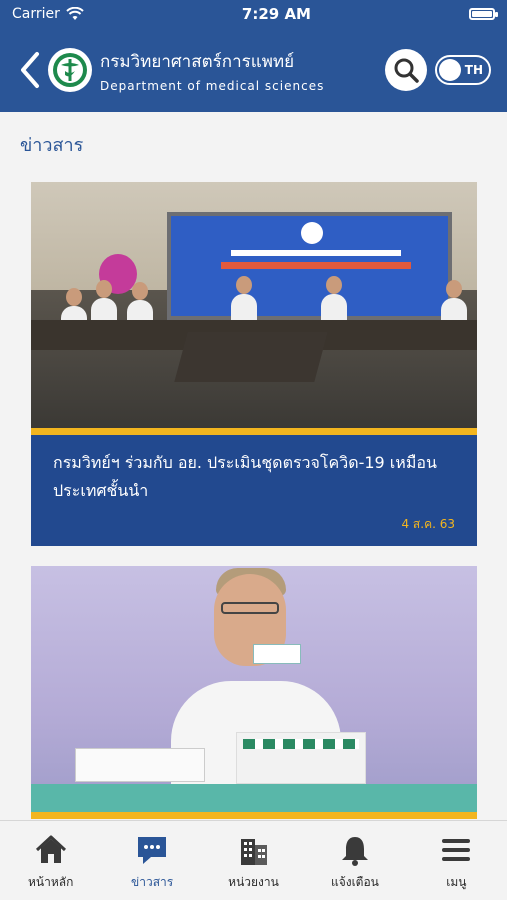  I want to click on menu-icon, so click(456, 850).